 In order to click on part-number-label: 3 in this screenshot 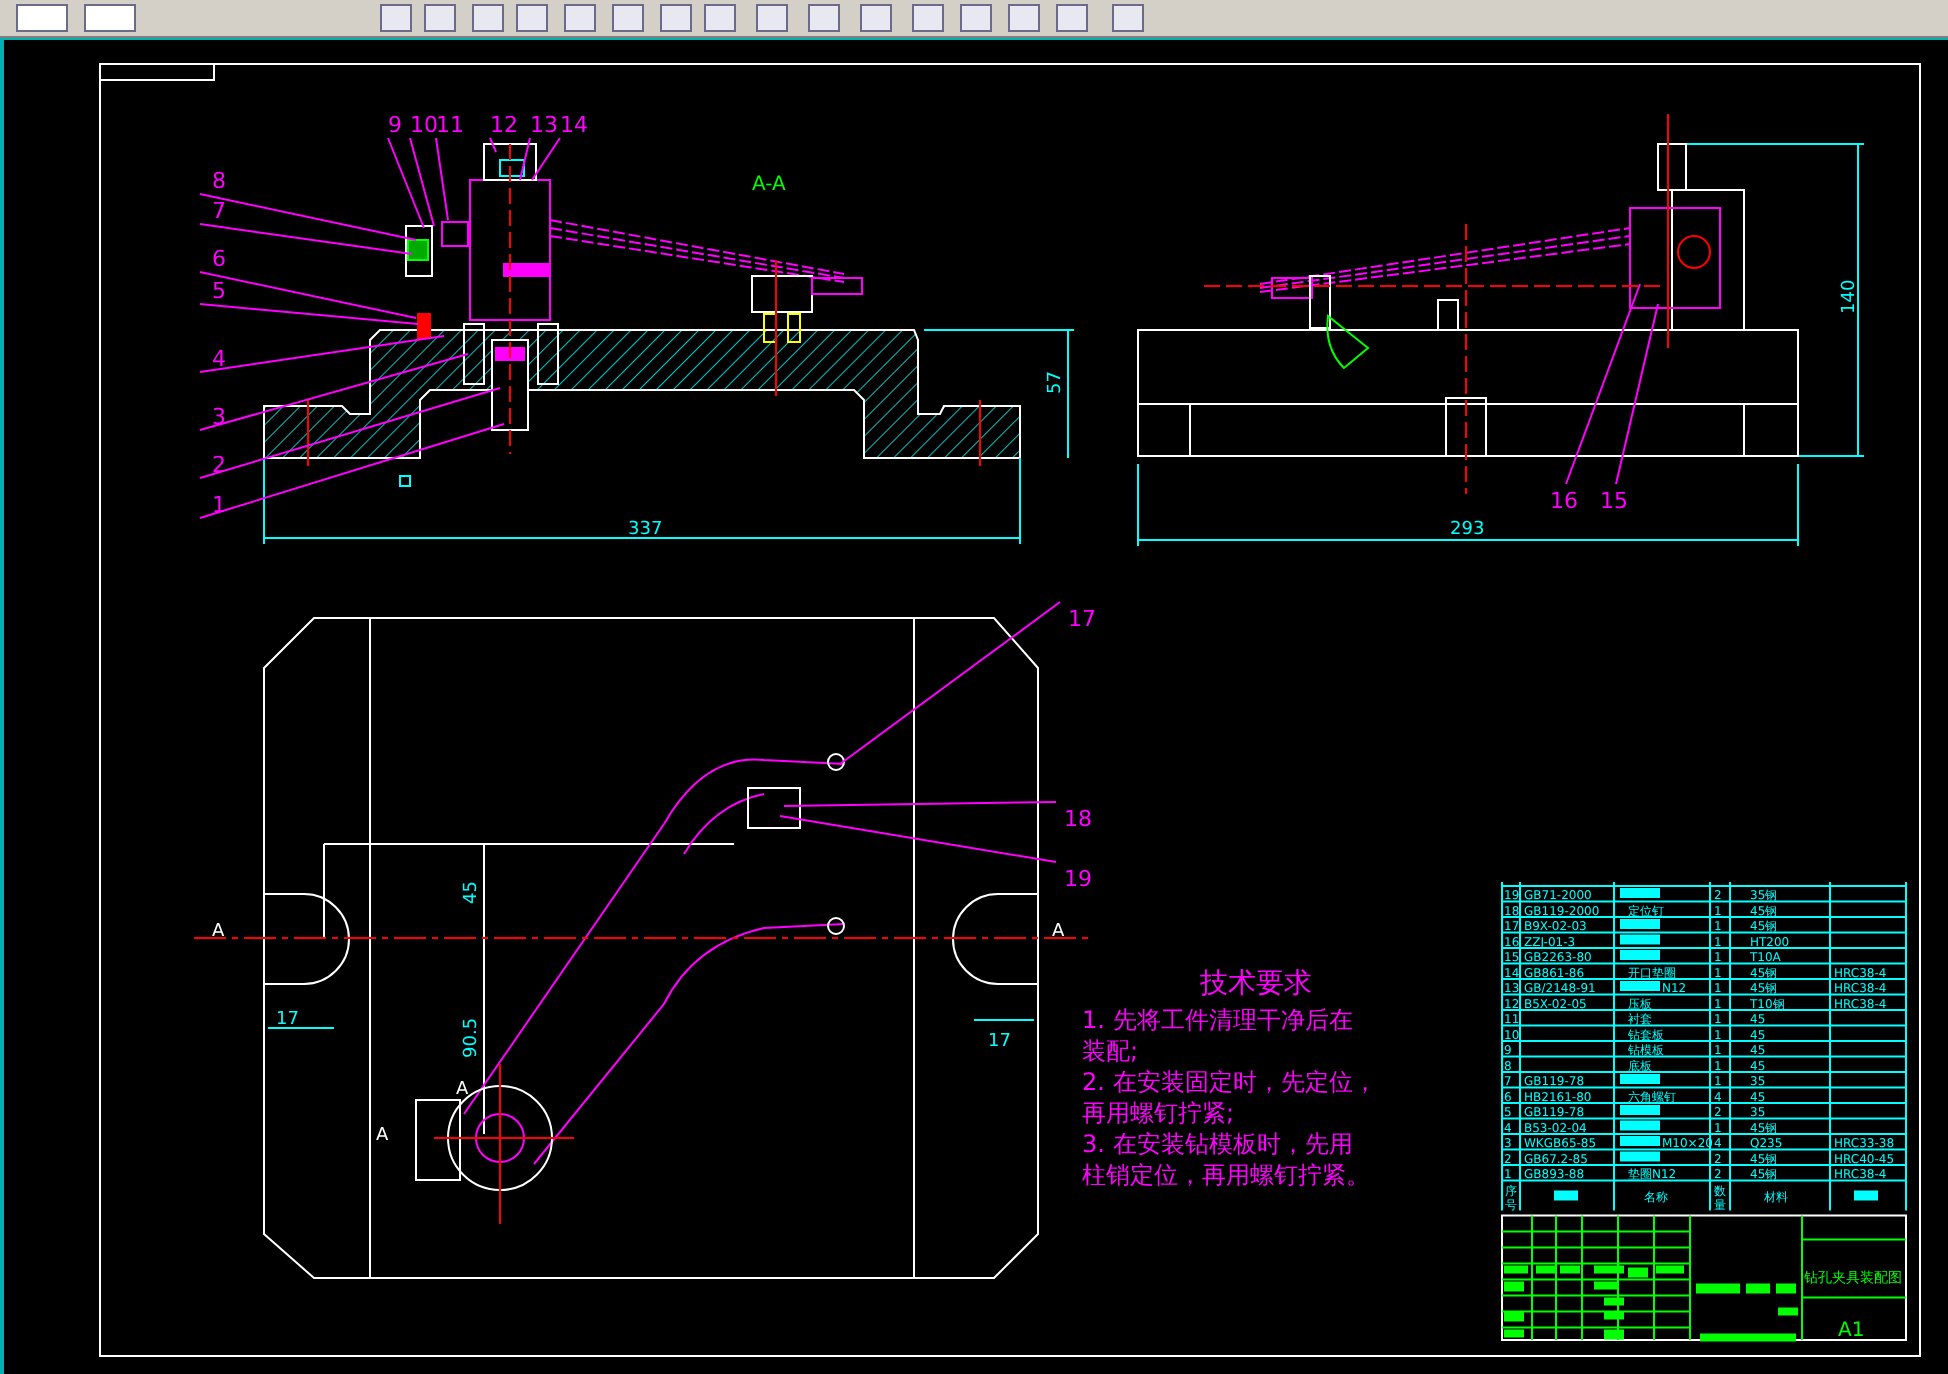, I will do `click(219, 417)`.